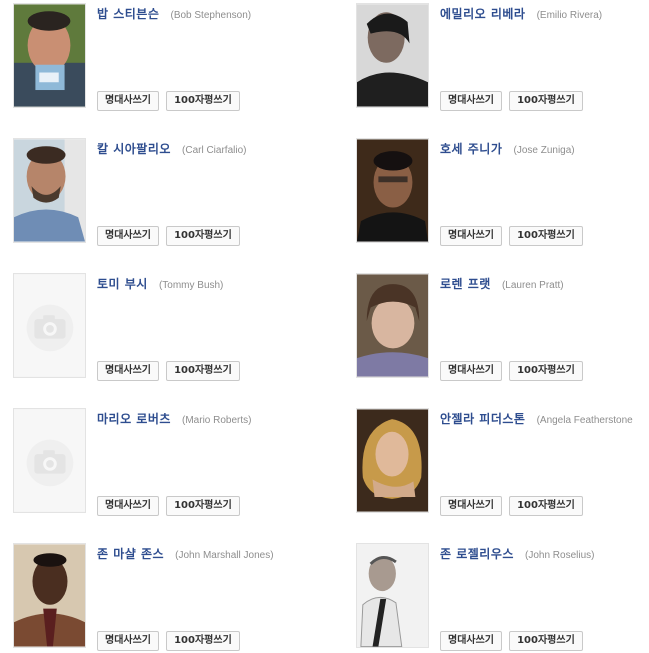 The width and height of the screenshot is (649, 653). What do you see at coordinates (507, 147) in the screenshot?
I see `actor-name: 호세 주니가 (Jose Zuniga)` at bounding box center [507, 147].